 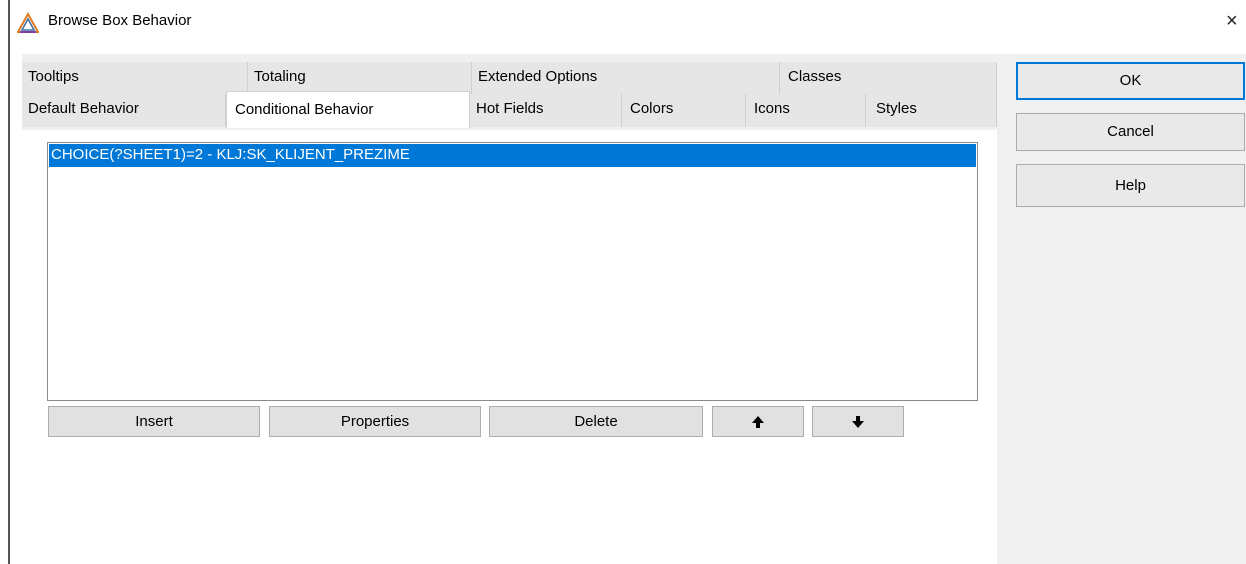 I want to click on cancel-button: Cancel, so click(x=1130, y=132).